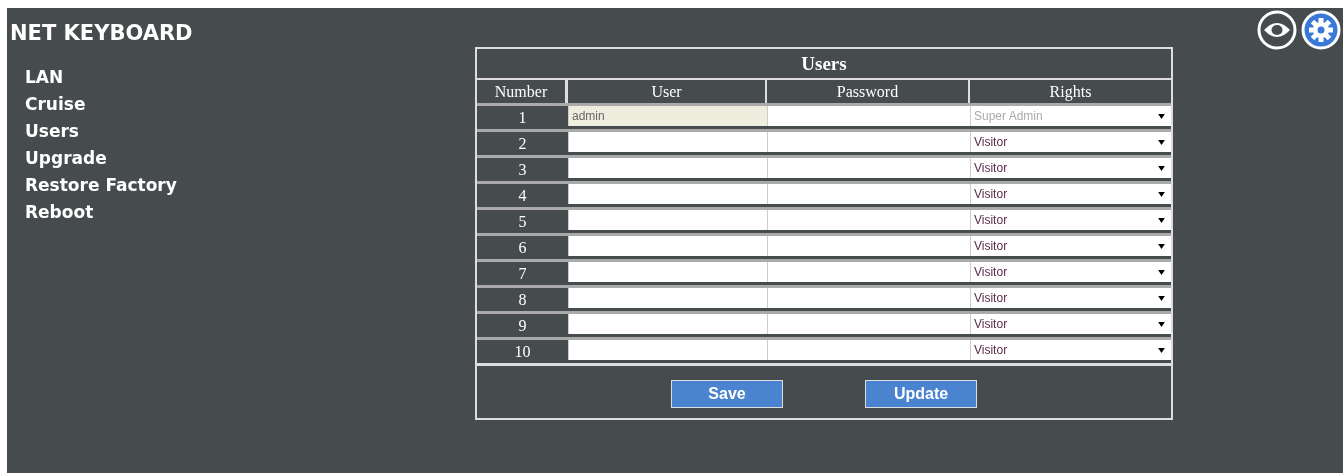 The height and width of the screenshot is (473, 1343). What do you see at coordinates (44, 77) in the screenshot?
I see `sidebar-item: LAN` at bounding box center [44, 77].